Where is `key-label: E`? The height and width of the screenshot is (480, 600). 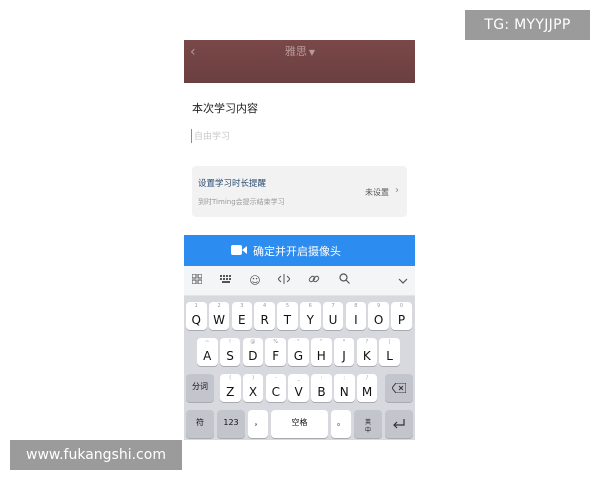
key-label: E is located at coordinates (242, 320).